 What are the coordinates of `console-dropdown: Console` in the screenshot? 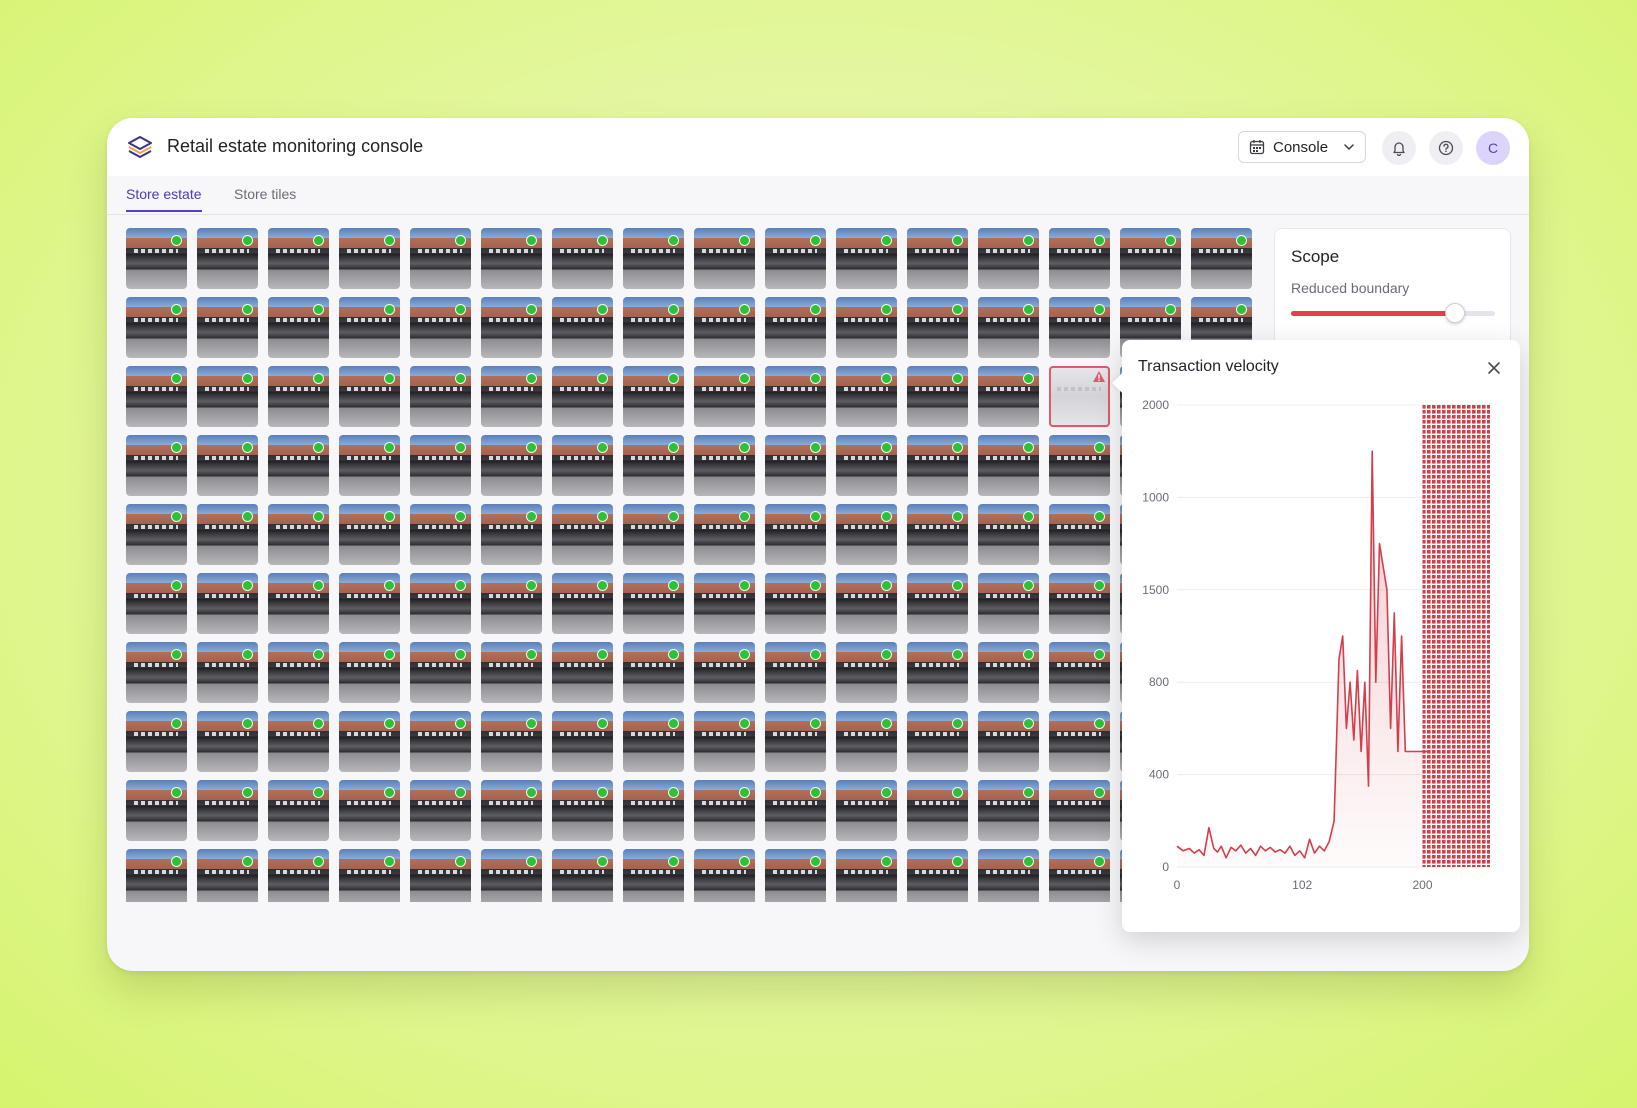 It's located at (1302, 147).